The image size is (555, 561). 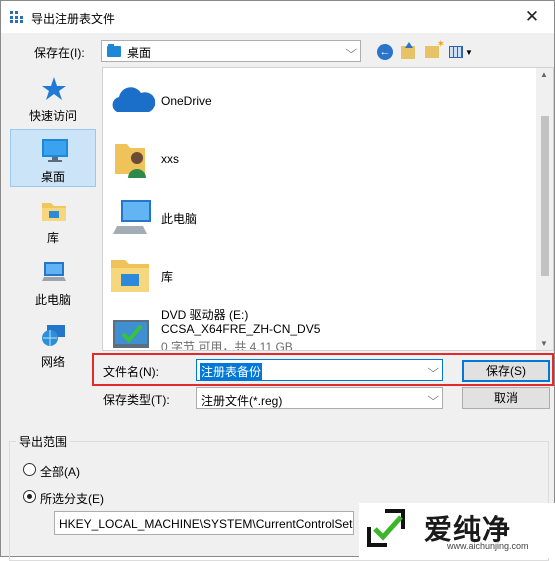 I want to click on nav-item-quick-access: 快速访问, so click(x=53, y=98).